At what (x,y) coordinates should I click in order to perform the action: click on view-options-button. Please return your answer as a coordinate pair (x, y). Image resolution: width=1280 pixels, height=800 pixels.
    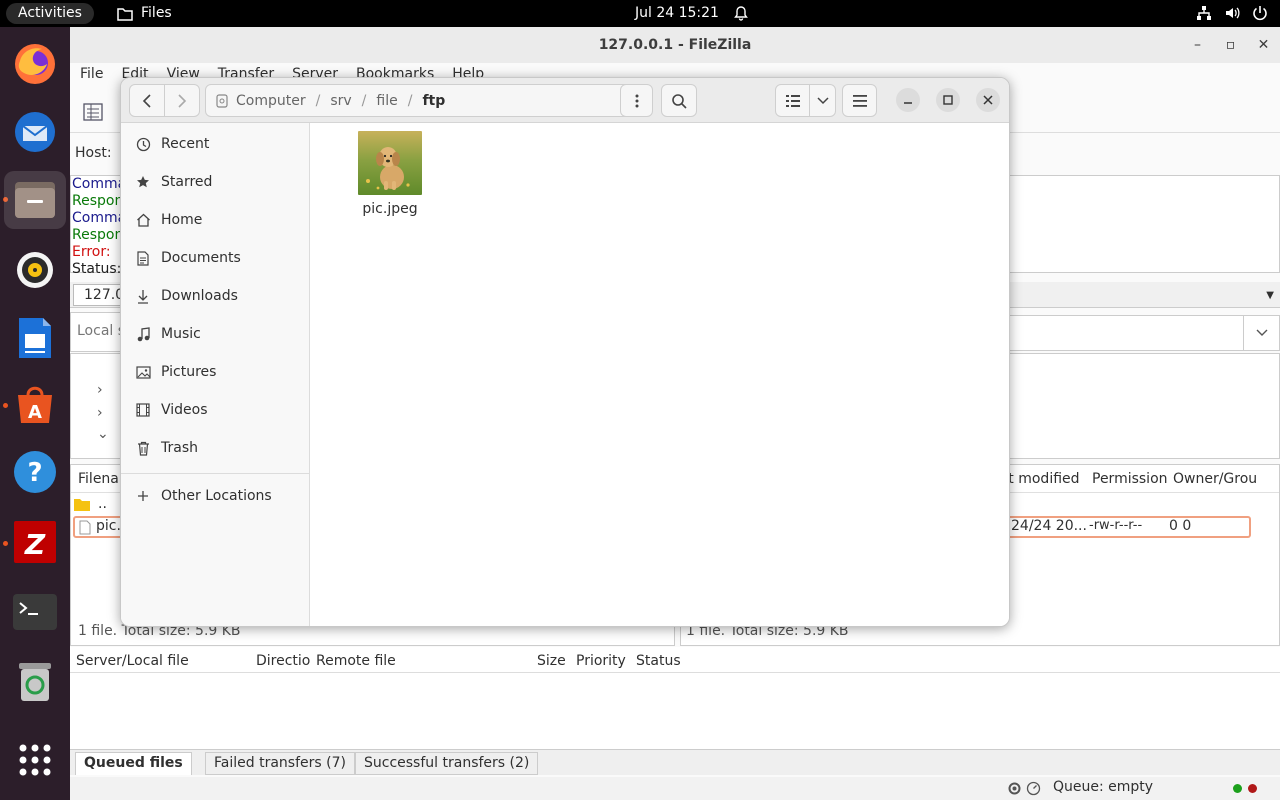
    Looking at the image, I should click on (822, 100).